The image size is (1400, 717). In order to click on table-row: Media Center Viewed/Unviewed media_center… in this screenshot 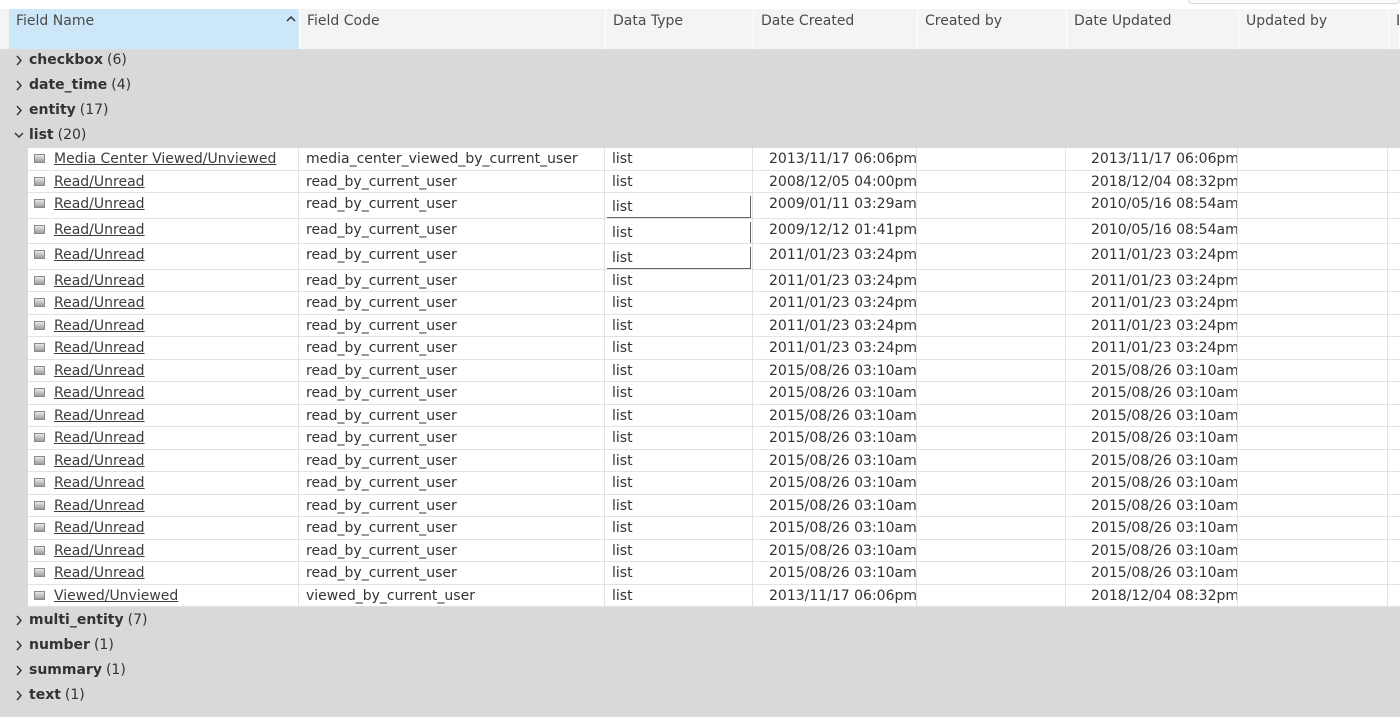, I will do `click(714, 159)`.